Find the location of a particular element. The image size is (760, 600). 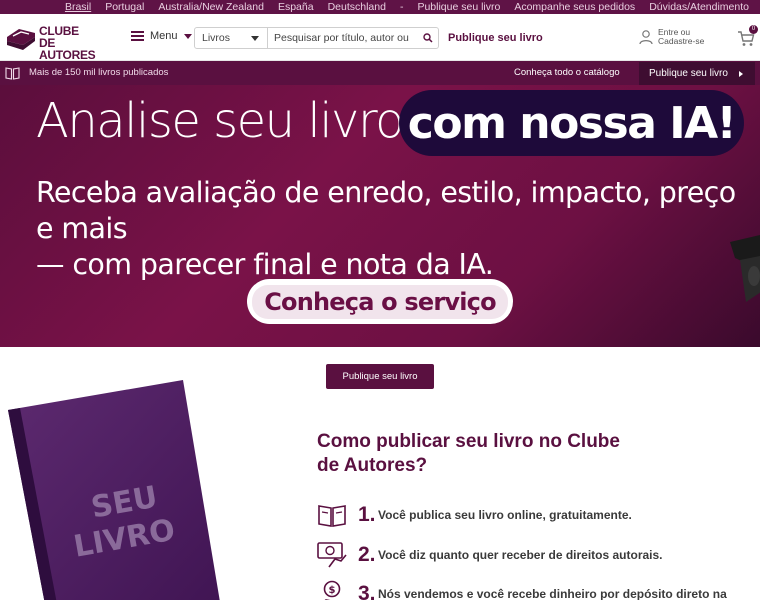

search-bar: Livros is located at coordinates (316, 38).